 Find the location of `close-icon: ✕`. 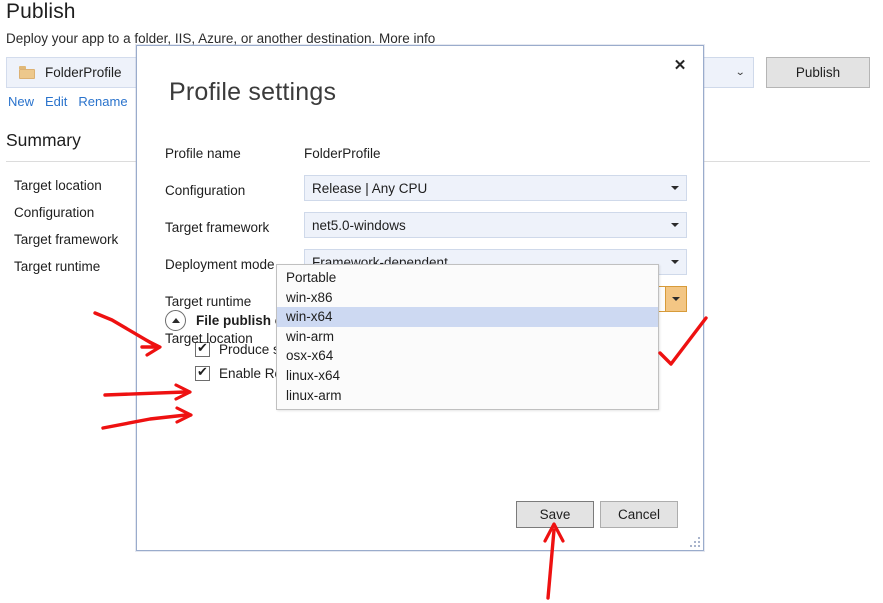

close-icon: ✕ is located at coordinates (680, 65).